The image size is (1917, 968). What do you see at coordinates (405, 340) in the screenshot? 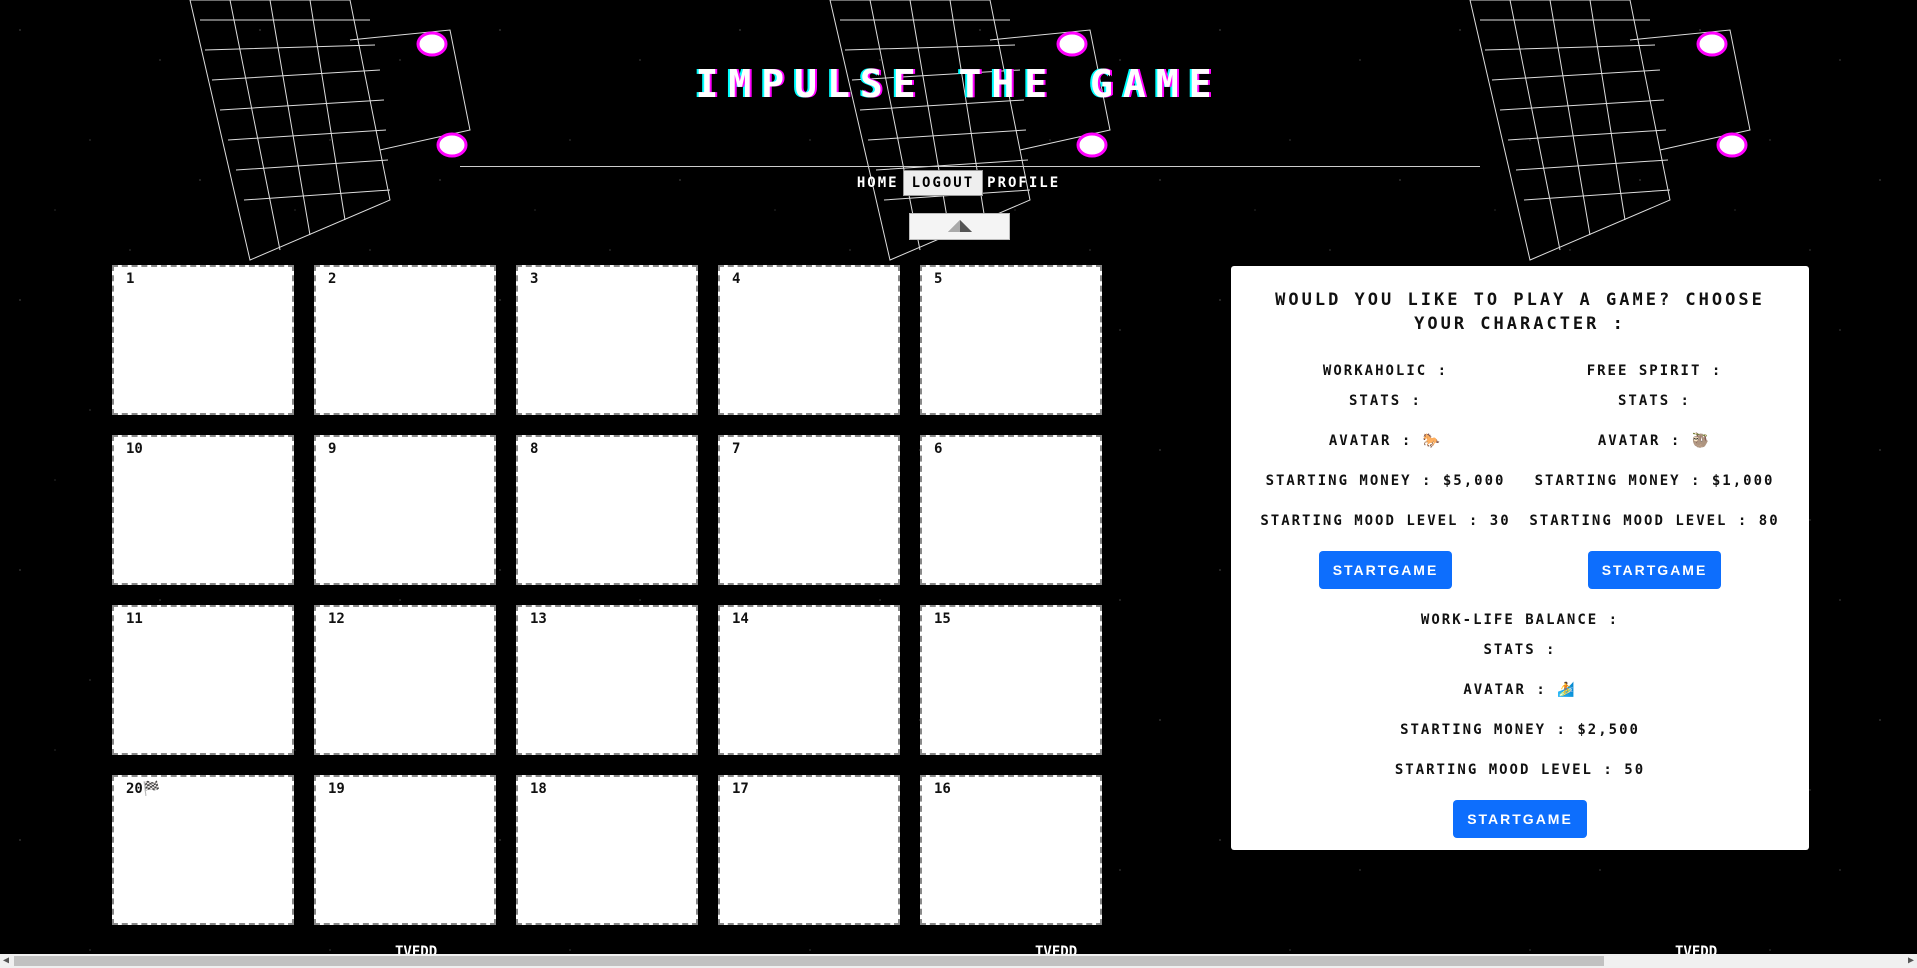
I see `board-cell: 2` at bounding box center [405, 340].